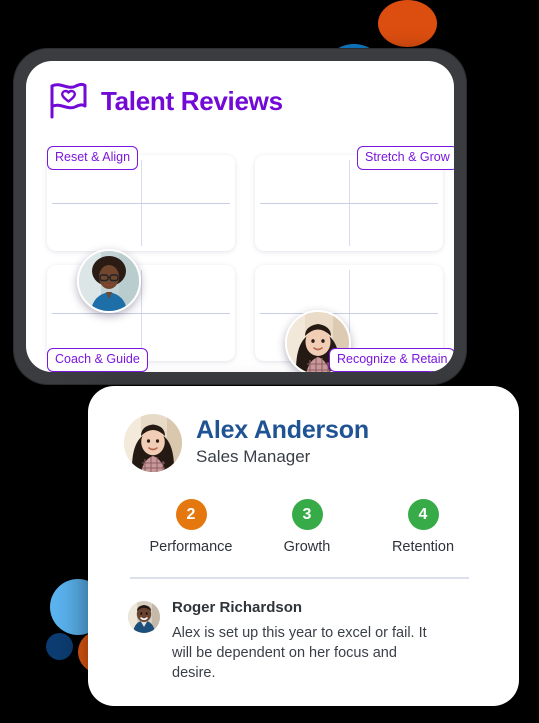 This screenshot has width=539, height=723. I want to click on score-performance: 2 Performance, so click(191, 527).